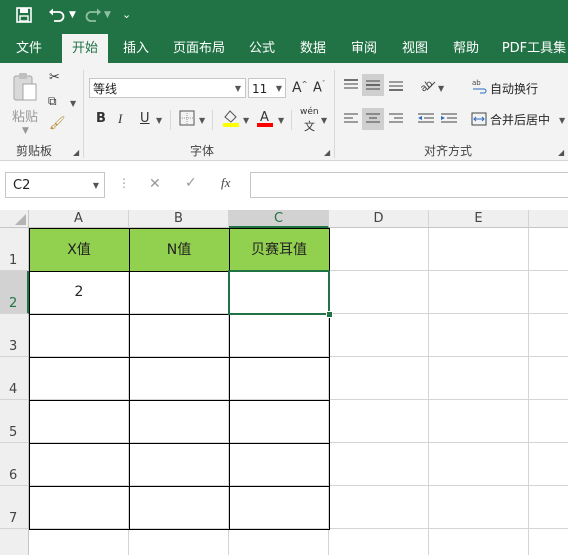 The height and width of the screenshot is (555, 568). What do you see at coordinates (548, 219) in the screenshot?
I see `column-header-f` at bounding box center [548, 219].